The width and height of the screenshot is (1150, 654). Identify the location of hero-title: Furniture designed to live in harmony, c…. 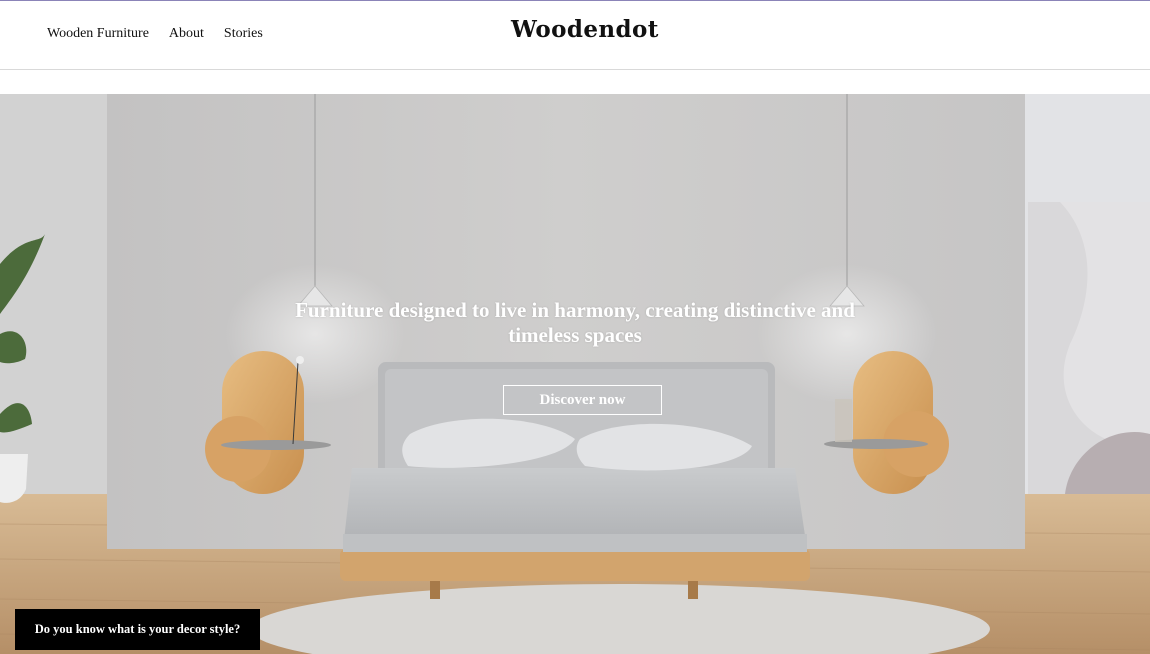
(575, 322).